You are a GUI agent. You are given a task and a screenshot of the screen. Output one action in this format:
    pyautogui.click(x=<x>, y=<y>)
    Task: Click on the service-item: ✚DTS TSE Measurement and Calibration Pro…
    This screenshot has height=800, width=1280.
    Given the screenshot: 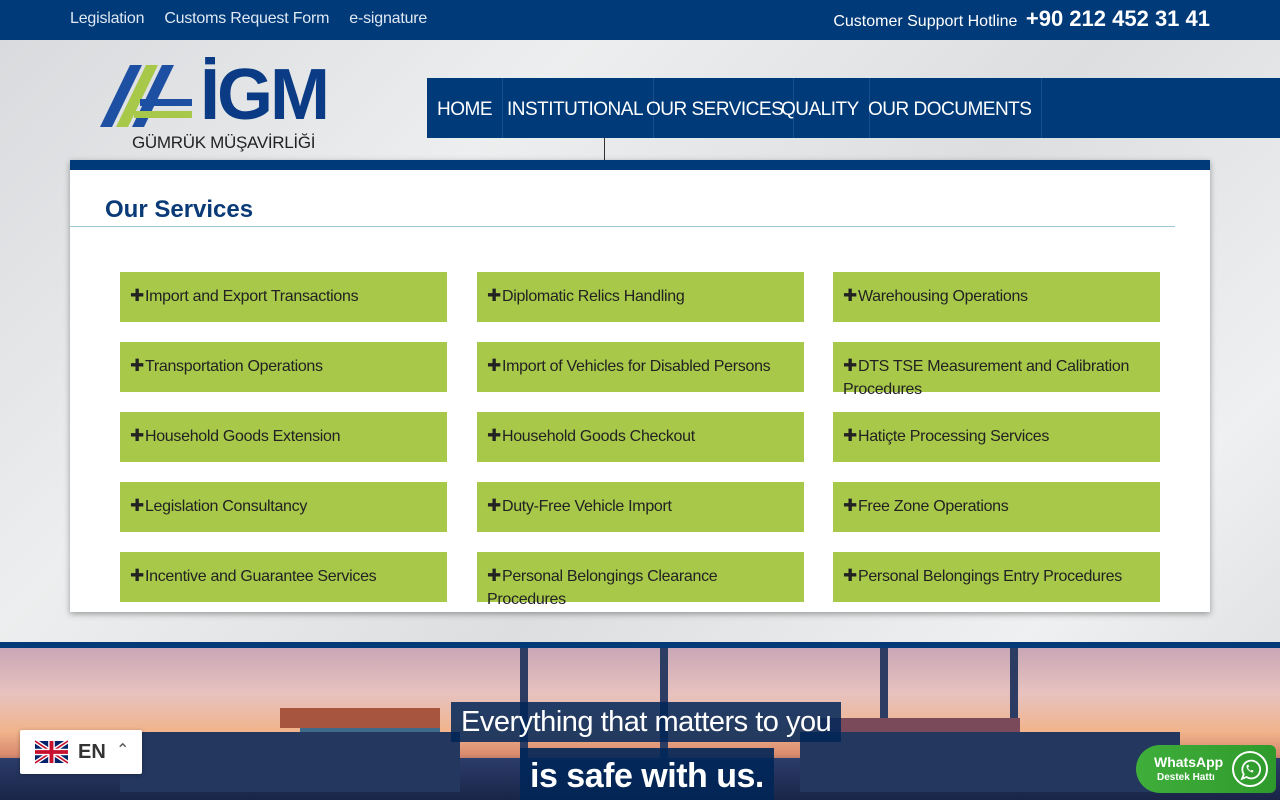 What is the action you would take?
    pyautogui.click(x=996, y=370)
    